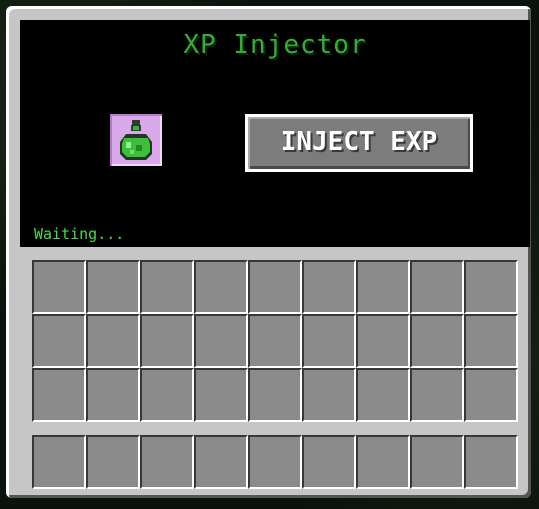 This screenshot has width=539, height=509. I want to click on input-item-slot, so click(136, 140).